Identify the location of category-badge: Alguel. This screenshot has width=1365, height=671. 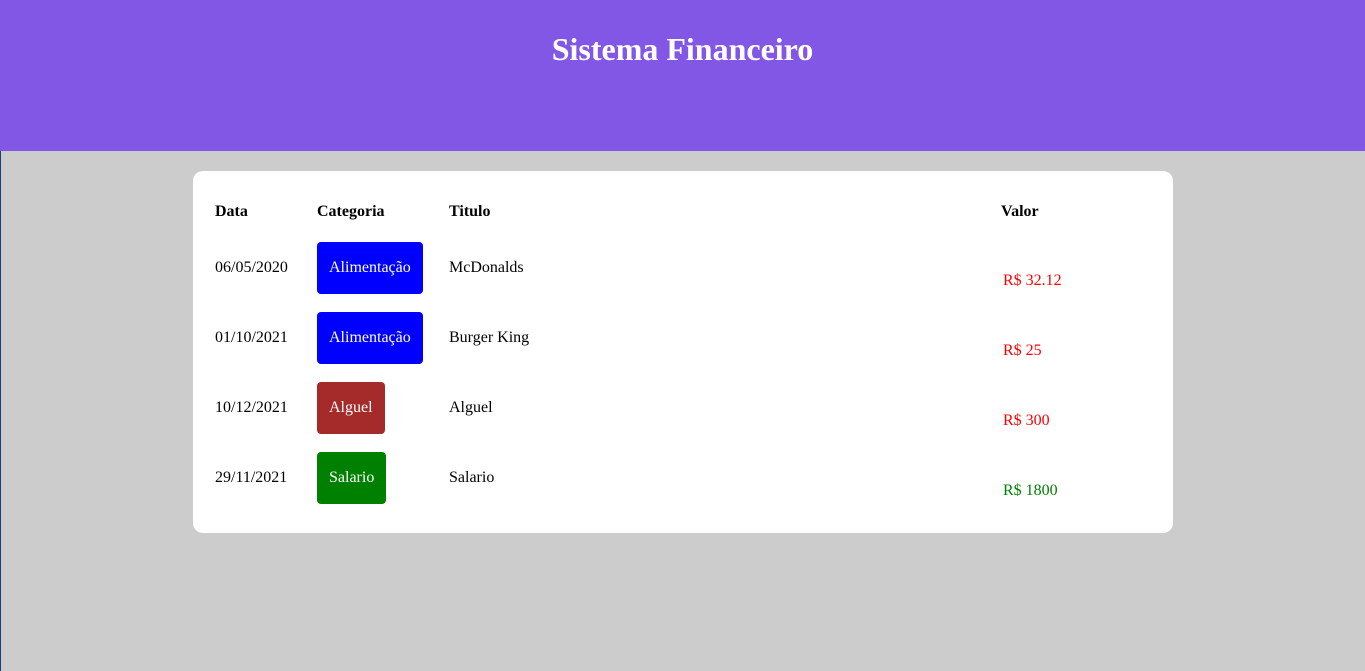
(351, 408).